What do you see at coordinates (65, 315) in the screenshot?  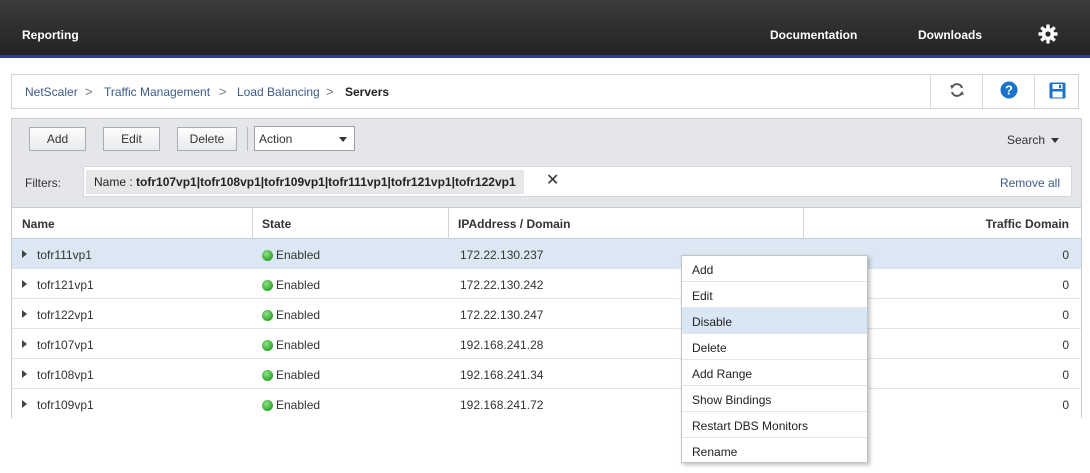 I see `server-name: tofr122vp1` at bounding box center [65, 315].